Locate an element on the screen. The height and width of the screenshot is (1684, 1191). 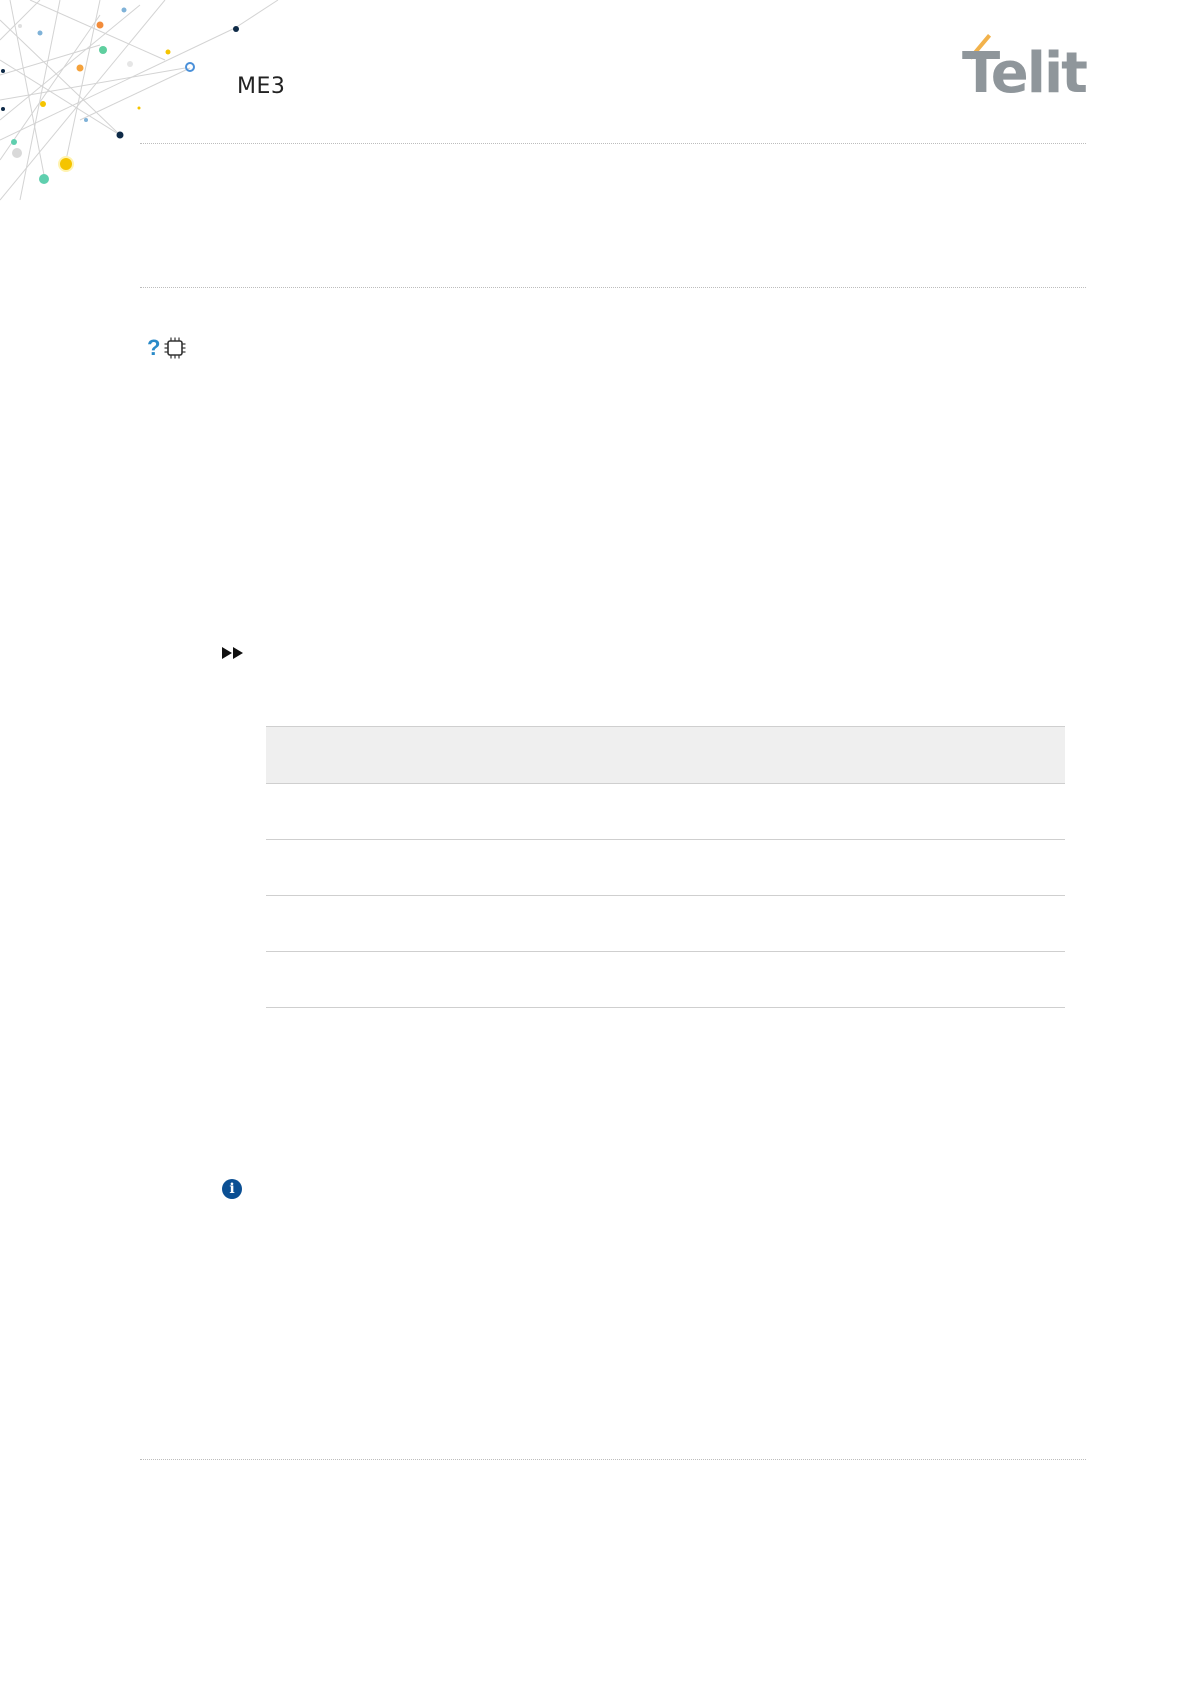
document-title: ME3 is located at coordinates (261, 86).